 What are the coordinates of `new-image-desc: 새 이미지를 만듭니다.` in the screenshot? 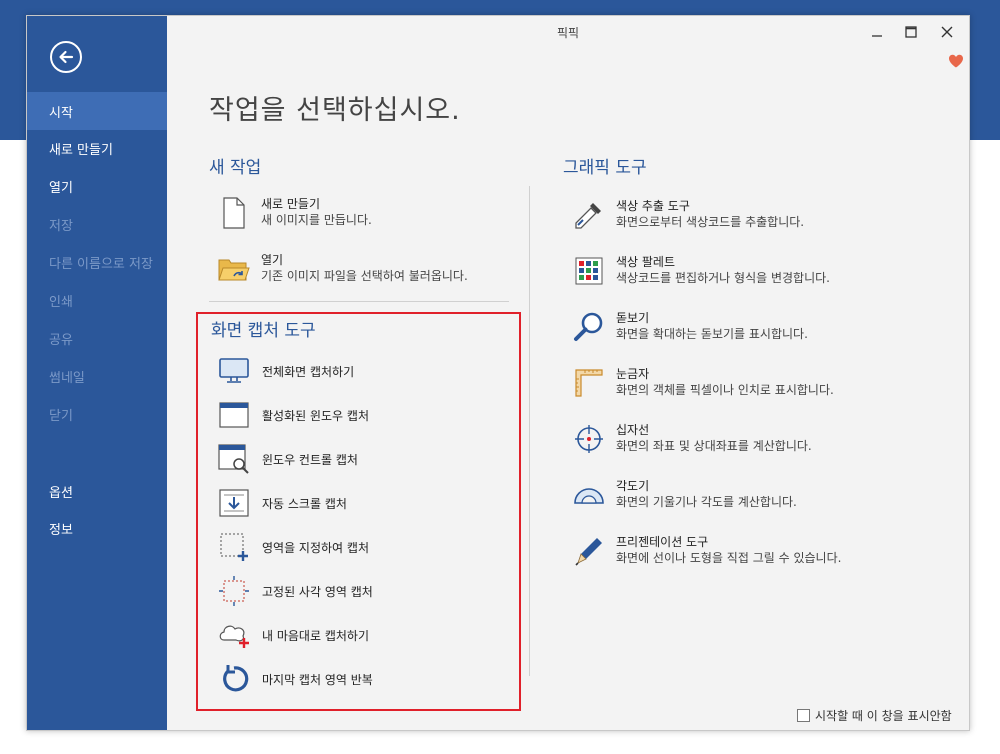 It's located at (316, 220).